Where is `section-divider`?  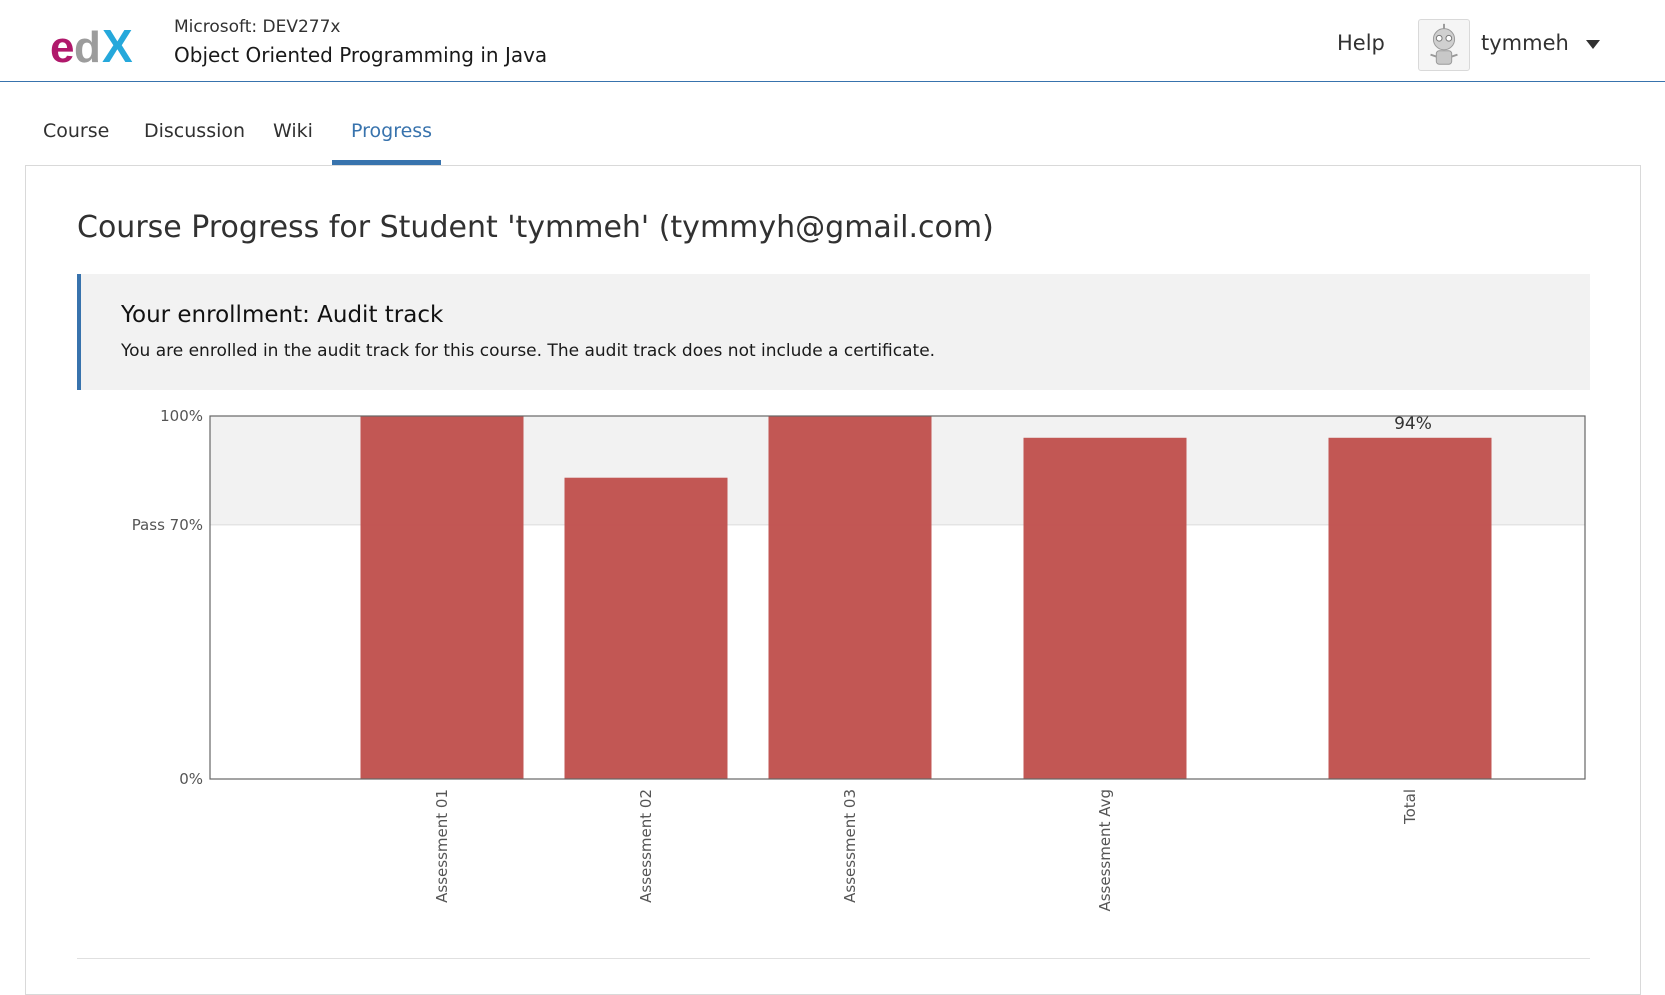
section-divider is located at coordinates (833, 958).